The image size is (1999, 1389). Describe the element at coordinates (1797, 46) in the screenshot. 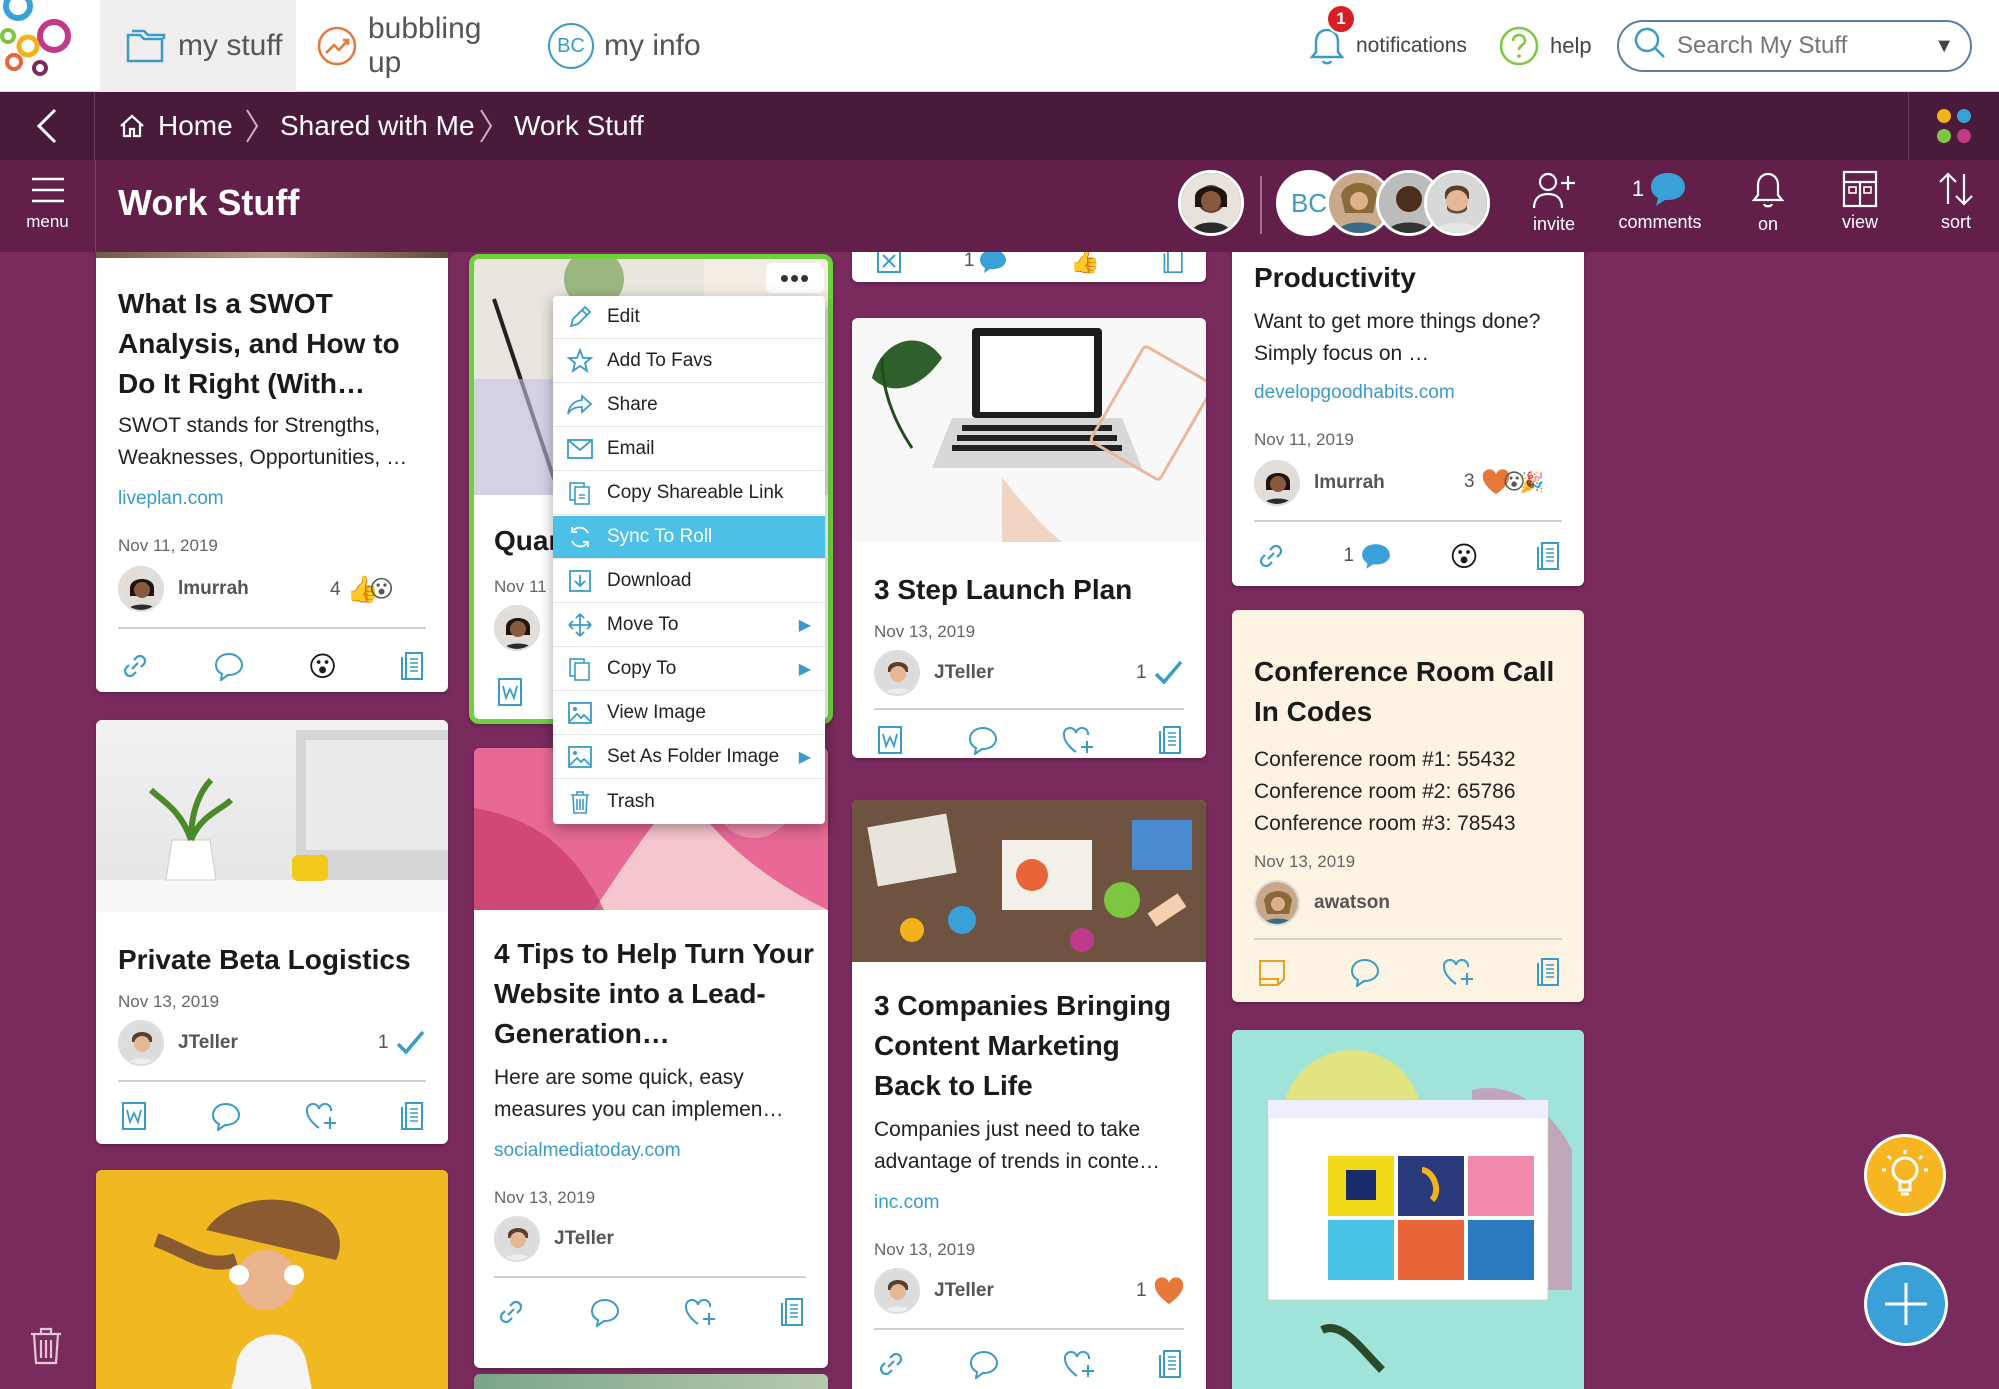

I see `search-input` at that location.